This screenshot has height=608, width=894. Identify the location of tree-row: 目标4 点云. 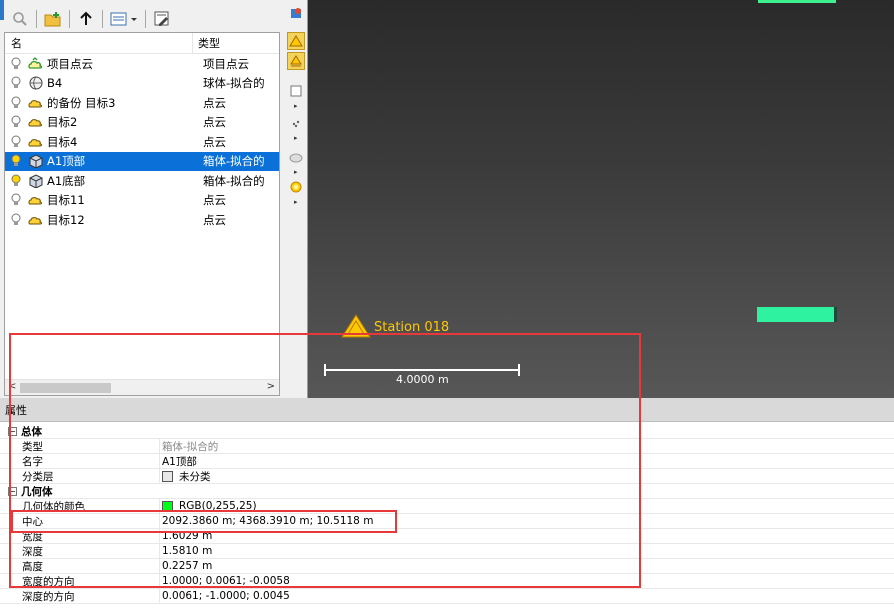
(142, 142).